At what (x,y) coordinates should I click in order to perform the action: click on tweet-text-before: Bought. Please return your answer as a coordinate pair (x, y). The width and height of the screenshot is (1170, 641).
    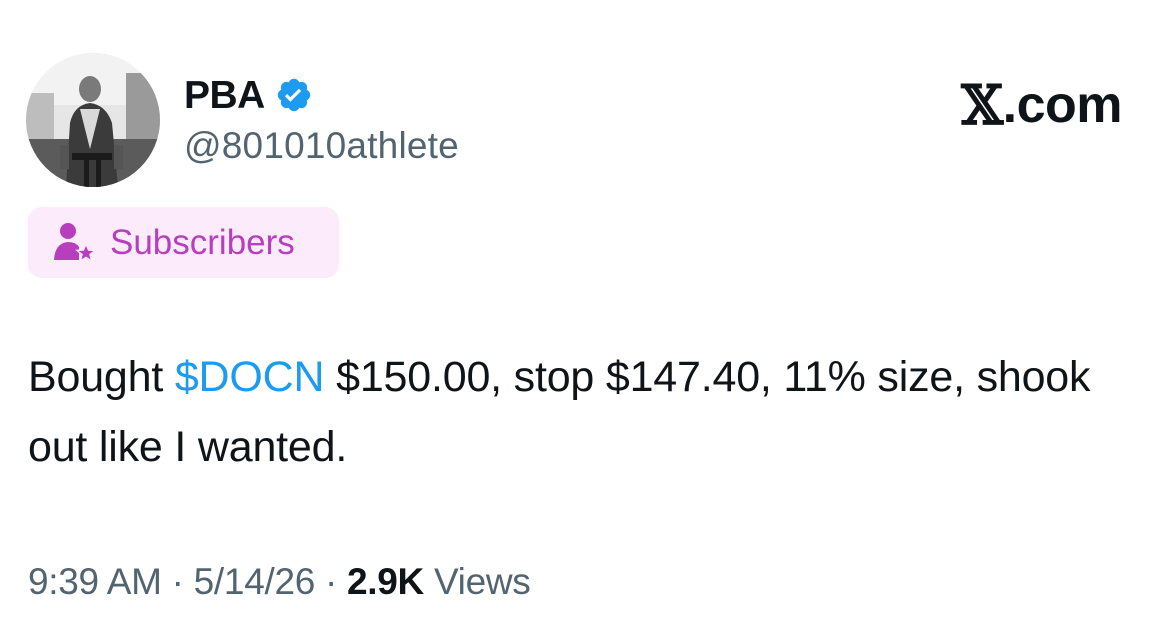
    Looking at the image, I should click on (101, 377).